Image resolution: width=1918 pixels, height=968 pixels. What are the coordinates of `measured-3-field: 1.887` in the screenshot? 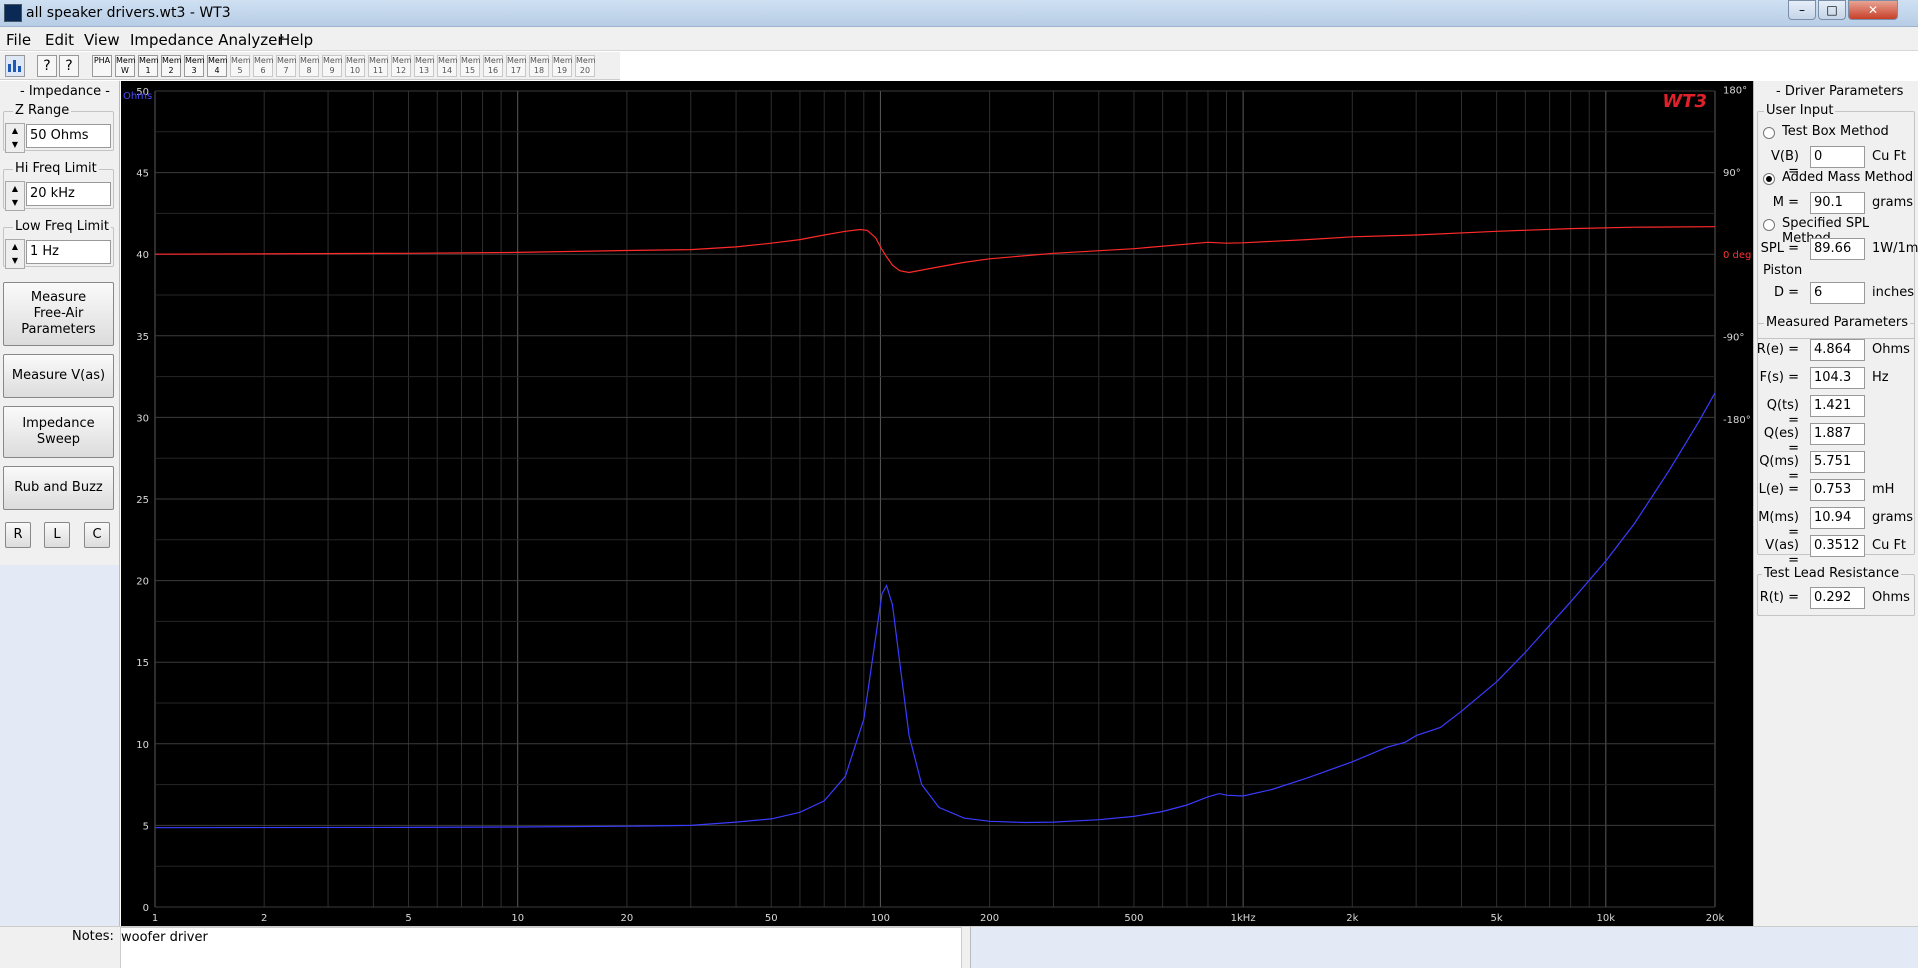 It's located at (1837, 434).